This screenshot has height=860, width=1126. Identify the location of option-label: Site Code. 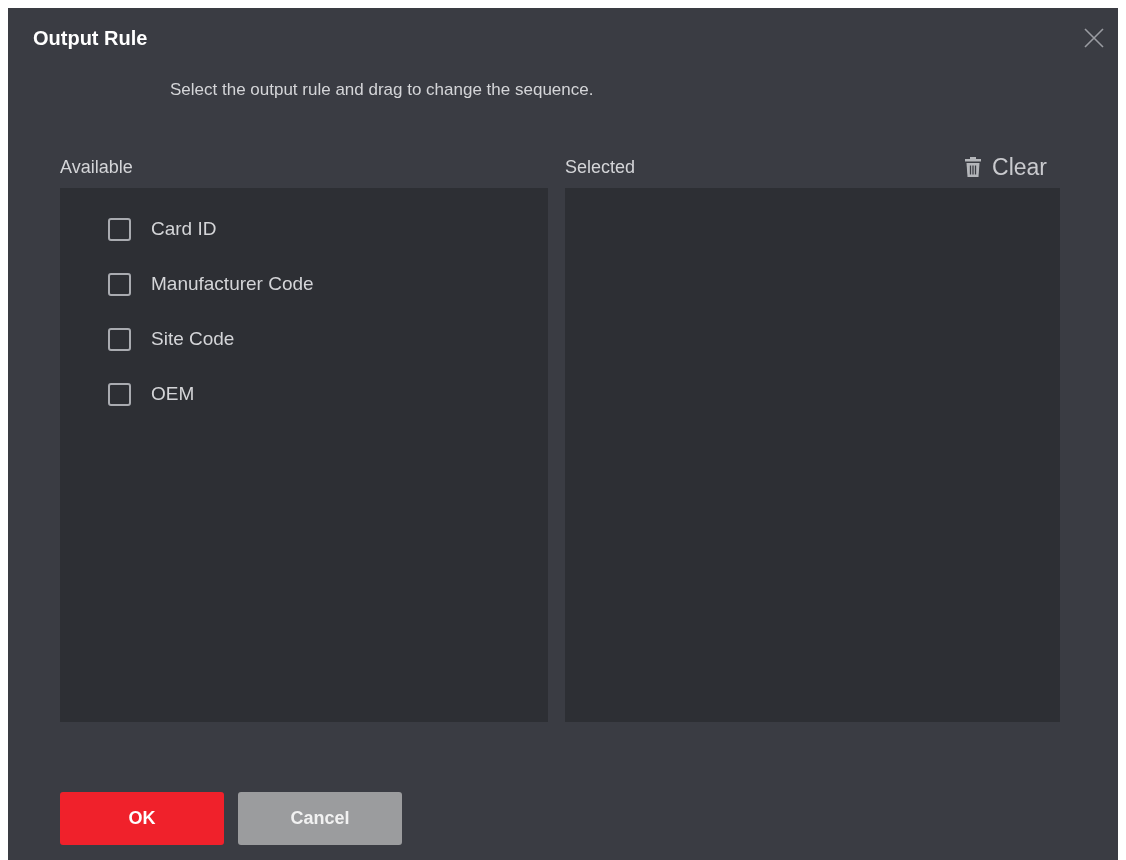
(193, 339).